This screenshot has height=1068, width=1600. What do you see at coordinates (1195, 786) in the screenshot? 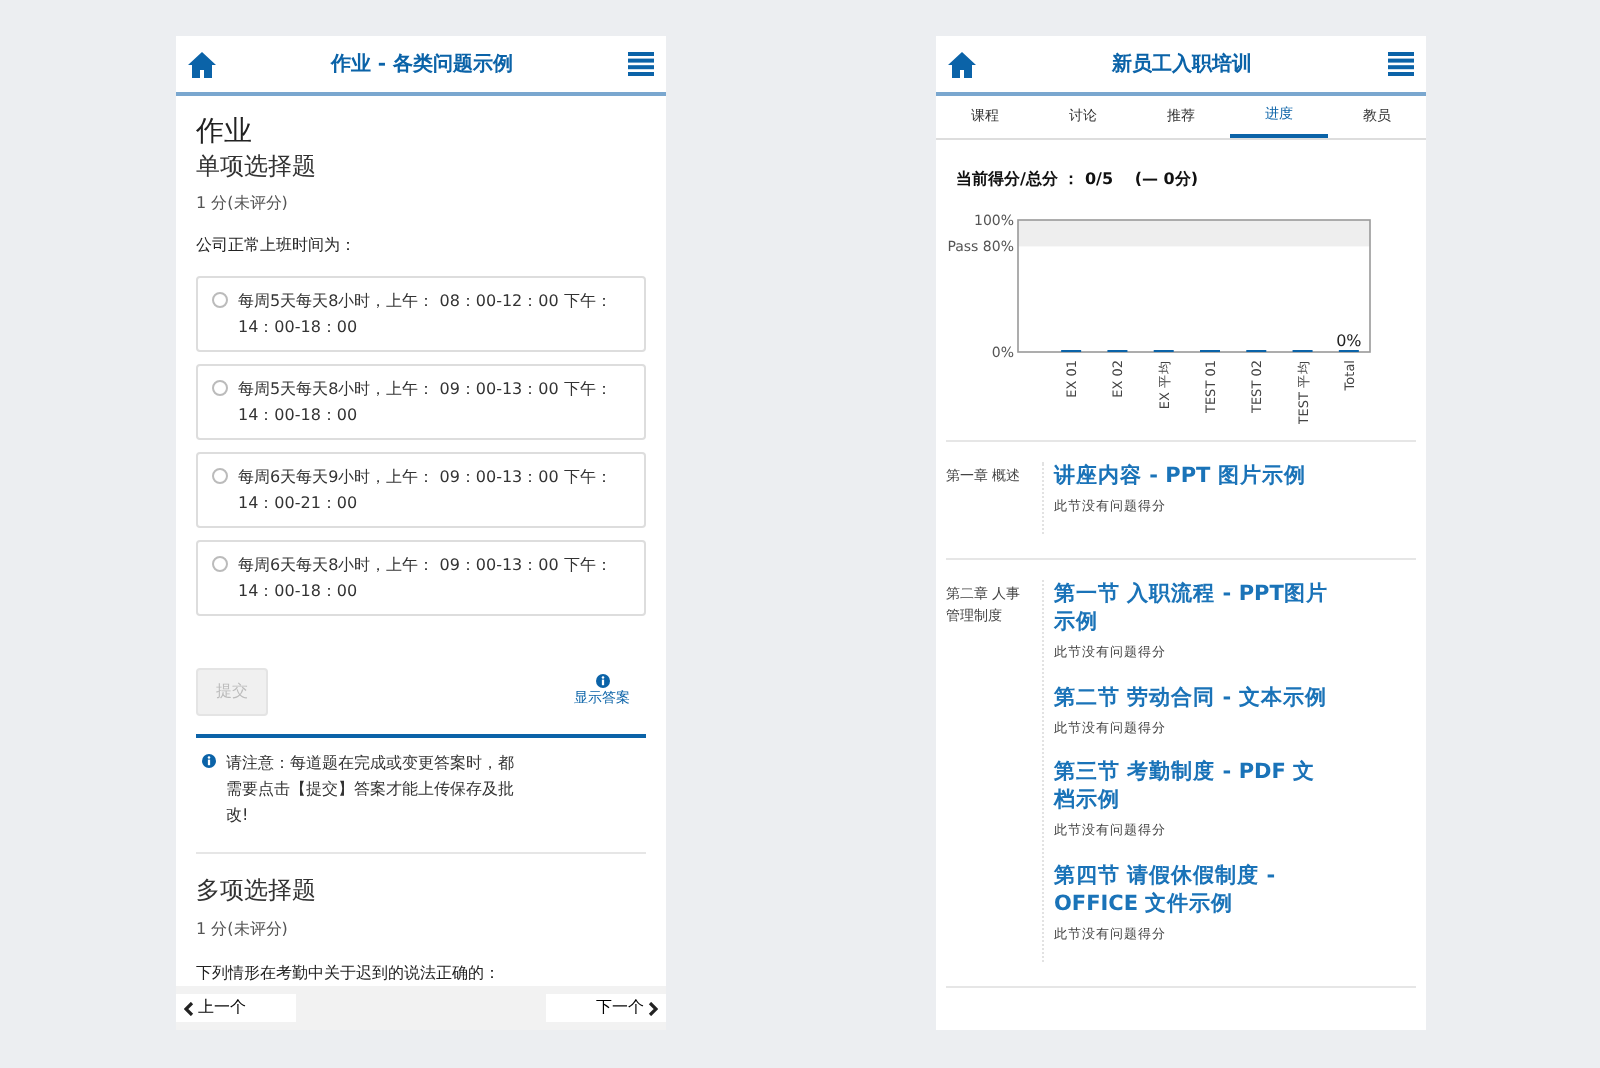
I see `section-link: 第三节 考勤制度 - PDF 文档示例` at bounding box center [1195, 786].